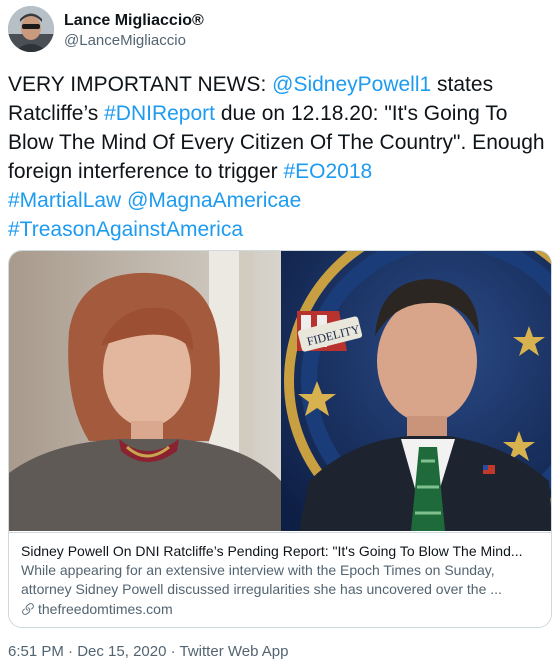 The width and height of the screenshot is (560, 664). Describe the element at coordinates (327, 171) in the screenshot. I see `hashtag-link: #EO2018` at that location.